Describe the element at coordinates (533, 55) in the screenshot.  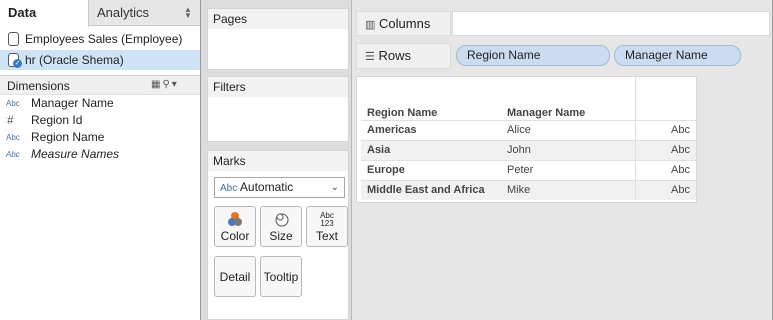
I see `row-pill-region-name: Region Name` at that location.